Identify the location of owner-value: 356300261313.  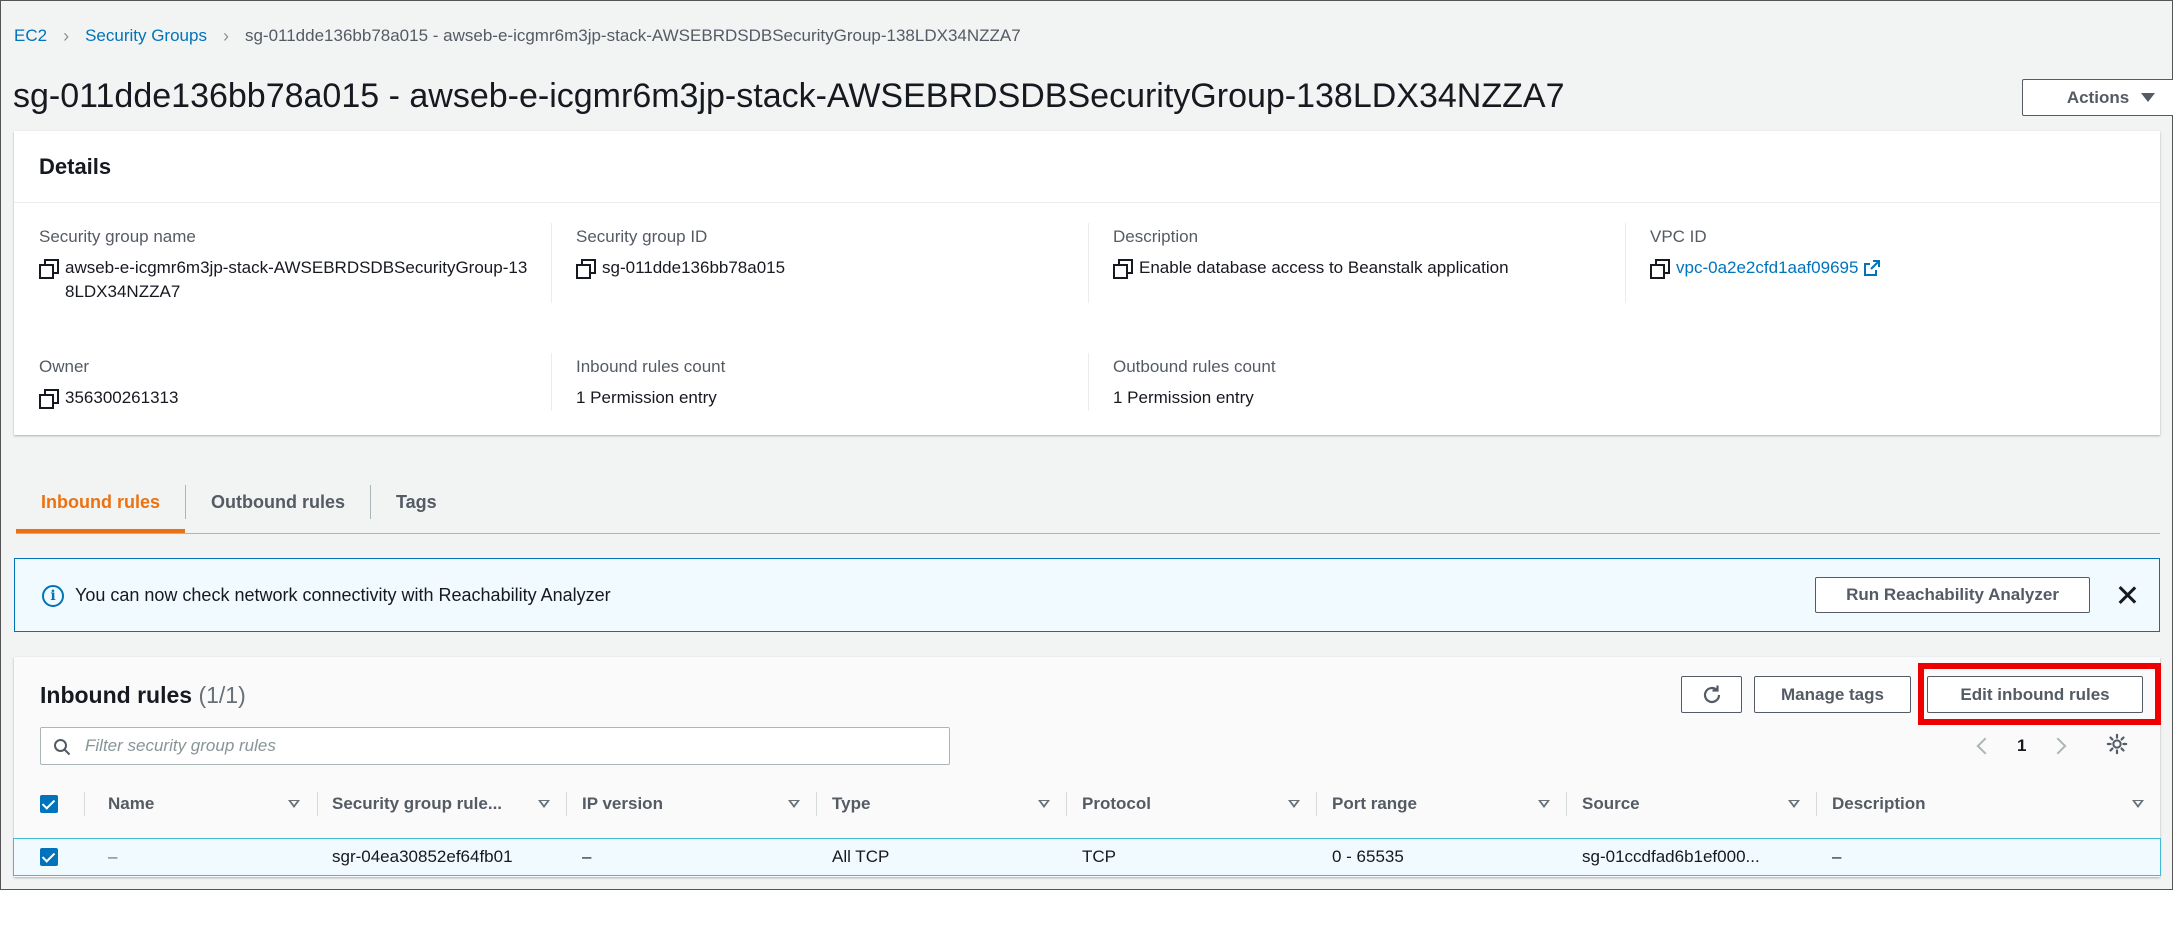
(122, 397).